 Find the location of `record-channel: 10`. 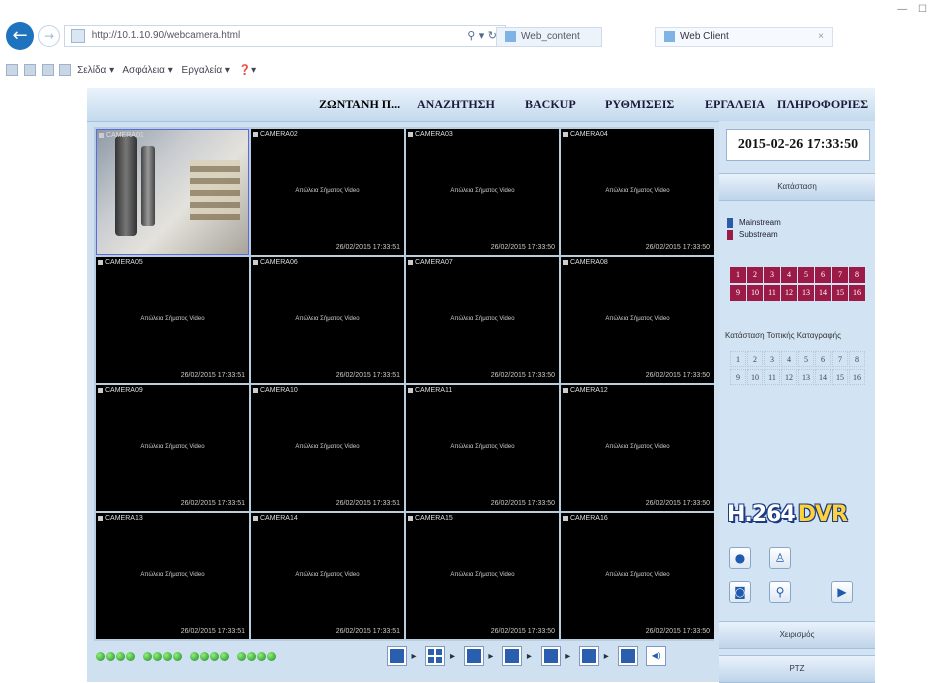

record-channel: 10 is located at coordinates (755, 377).